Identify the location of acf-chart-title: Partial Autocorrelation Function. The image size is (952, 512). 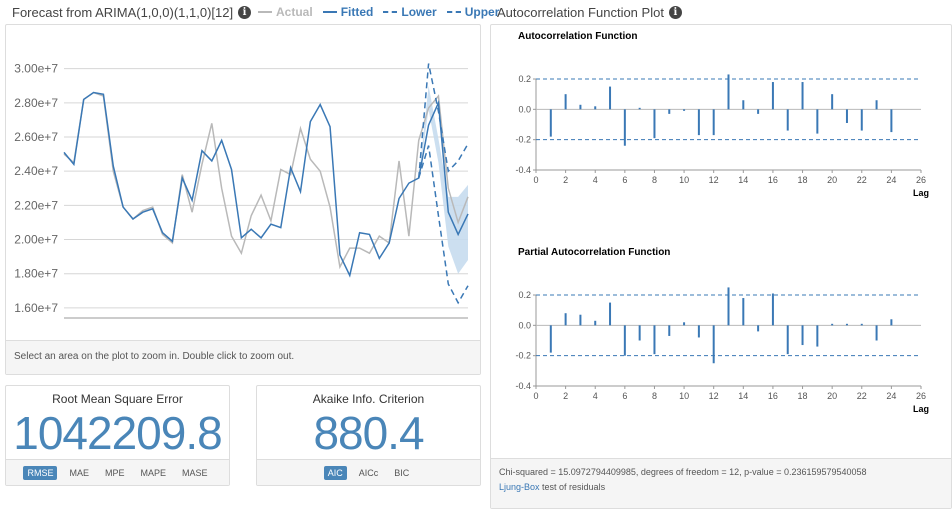
(594, 252).